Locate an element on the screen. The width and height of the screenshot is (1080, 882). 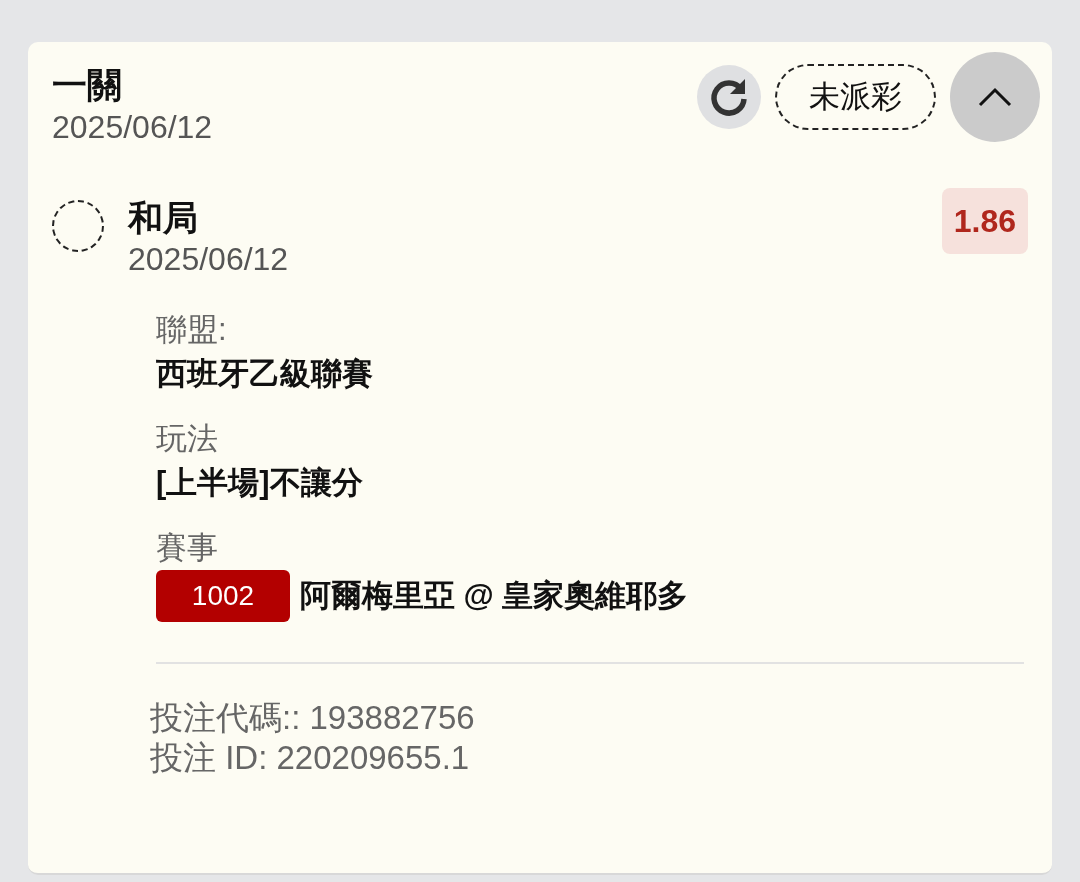
detail-value: 西班牙乙級聯賽 is located at coordinates (265, 374).